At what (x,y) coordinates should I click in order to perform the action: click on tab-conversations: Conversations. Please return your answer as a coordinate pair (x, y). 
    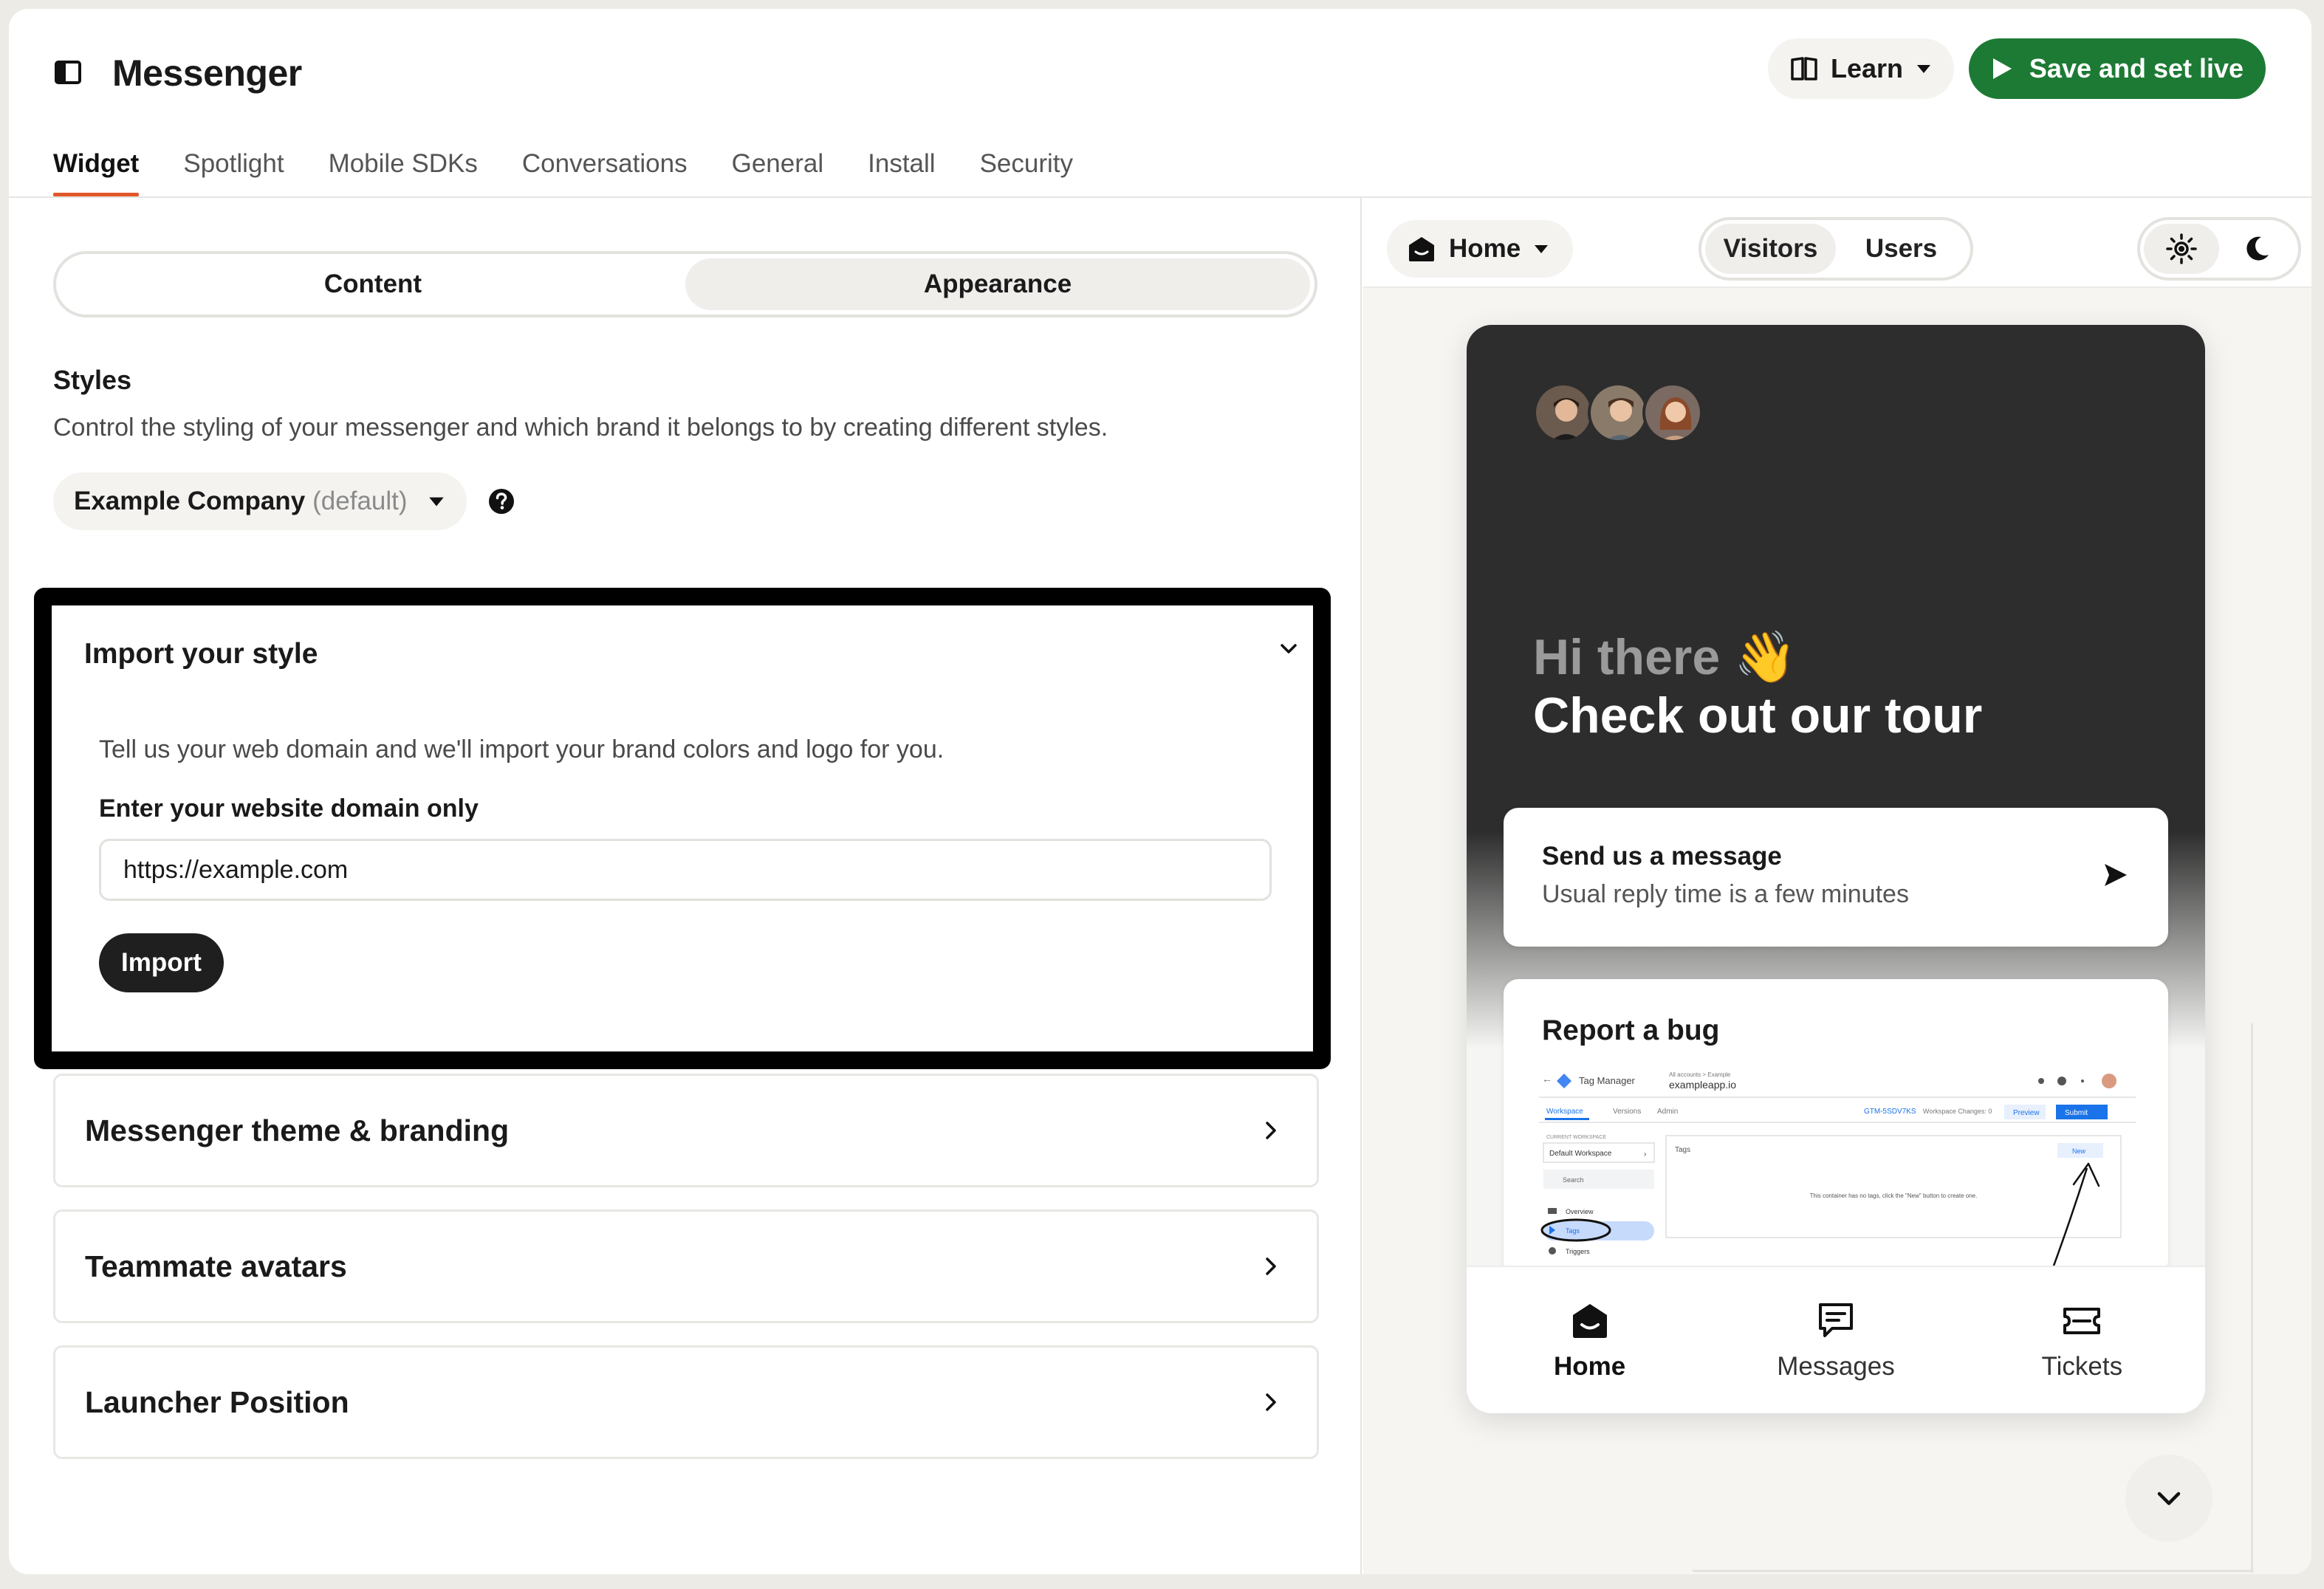
    Looking at the image, I should click on (605, 172).